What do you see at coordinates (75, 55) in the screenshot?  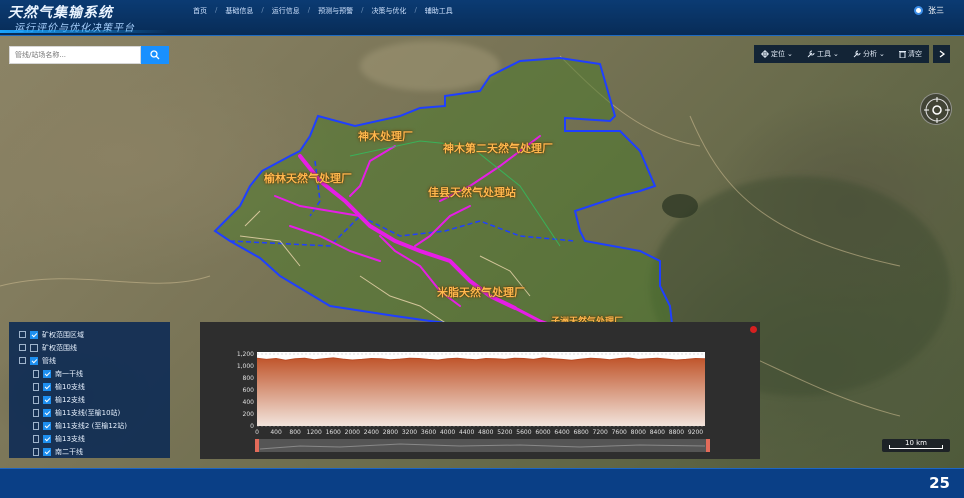 I see `search-input` at bounding box center [75, 55].